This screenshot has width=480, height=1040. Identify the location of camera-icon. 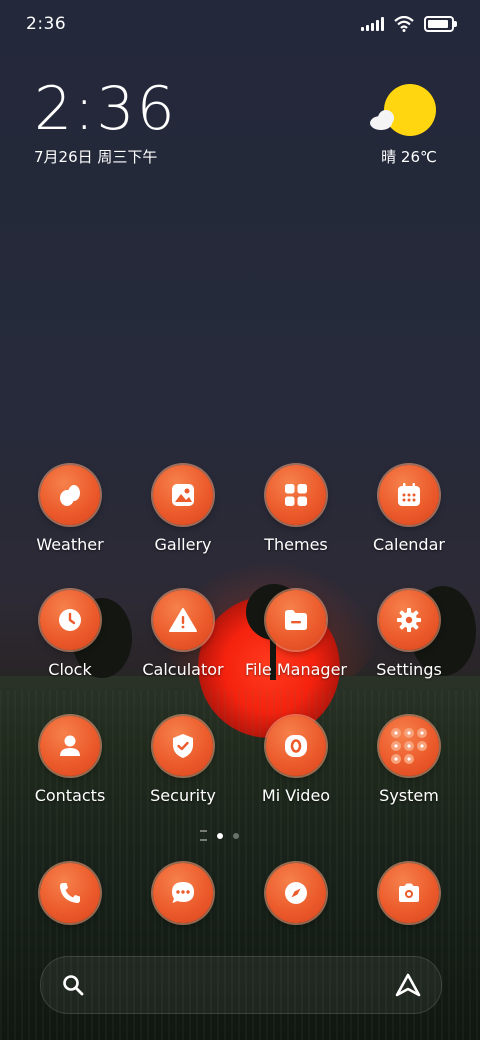
(409, 893).